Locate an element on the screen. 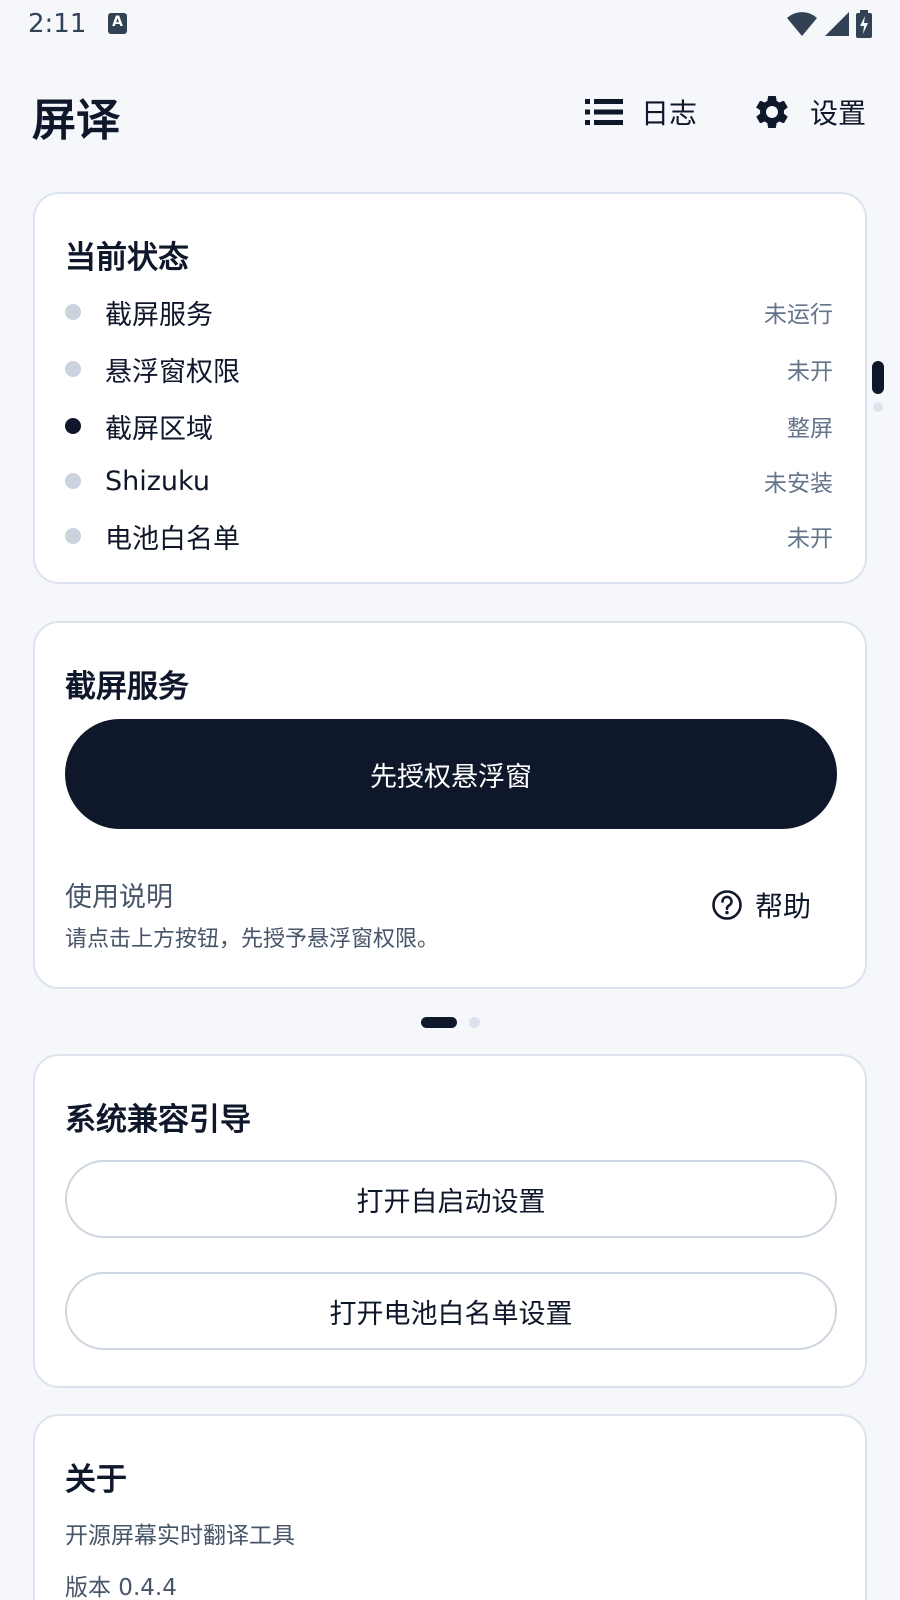  status-row-label: Shizuku is located at coordinates (157, 481).